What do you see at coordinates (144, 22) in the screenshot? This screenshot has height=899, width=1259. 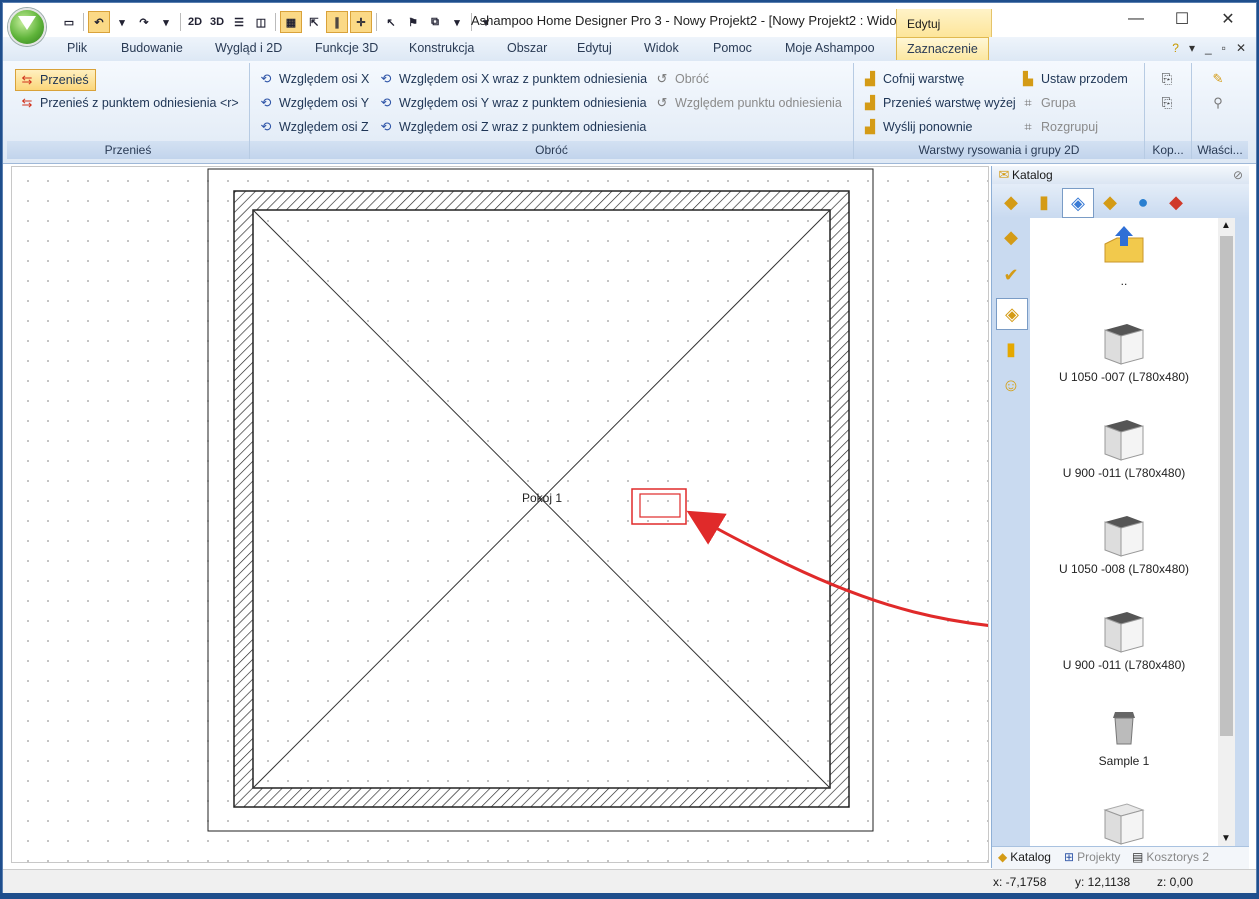 I see `redo-icon: ↷` at bounding box center [144, 22].